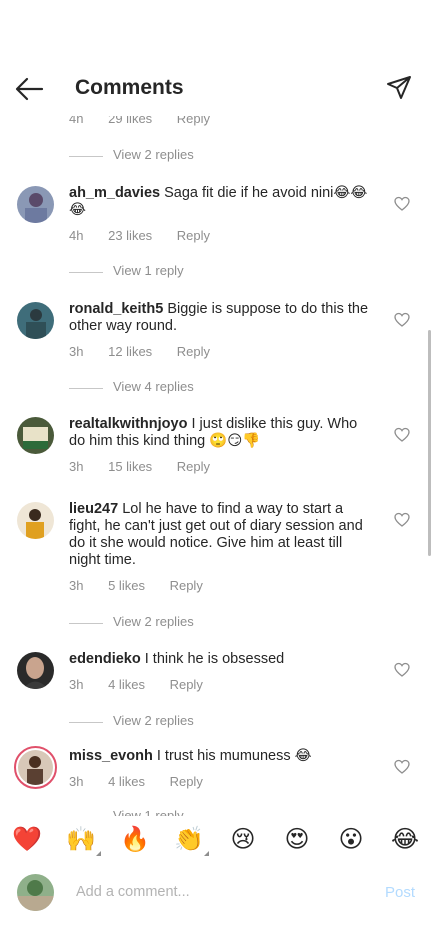 The image size is (432, 936). Describe the element at coordinates (130, 351) in the screenshot. I see `comment-likes: 12 likes` at that location.